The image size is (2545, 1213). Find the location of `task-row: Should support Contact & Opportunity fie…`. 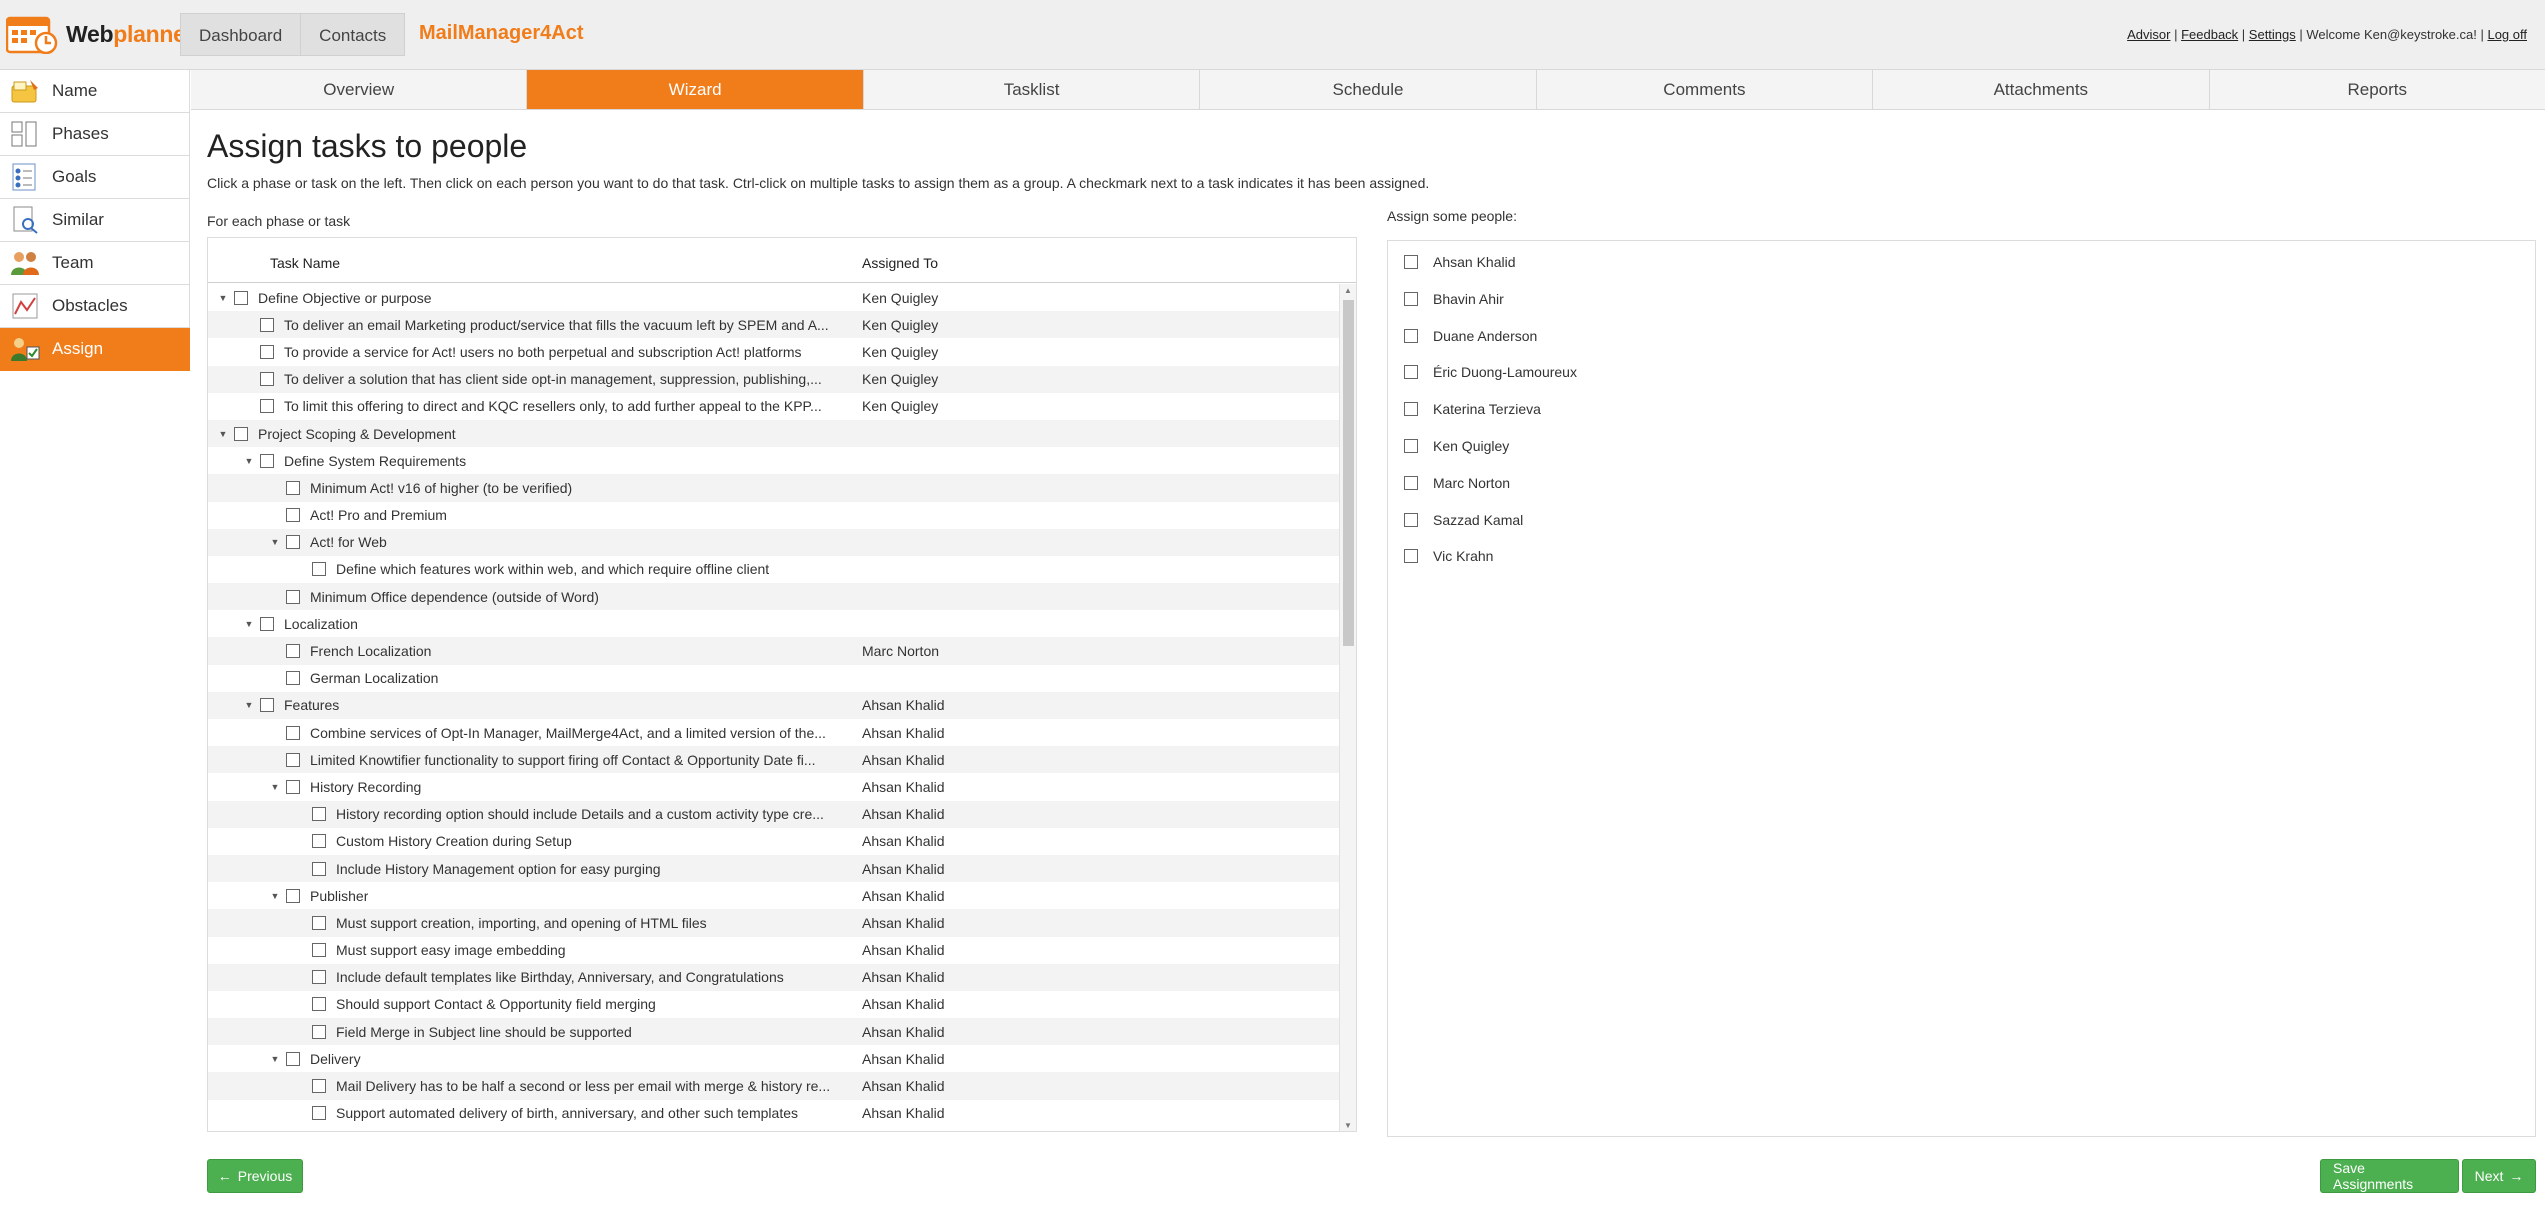

task-row: Should support Contact & Opportunity fie… is located at coordinates (774, 1004).